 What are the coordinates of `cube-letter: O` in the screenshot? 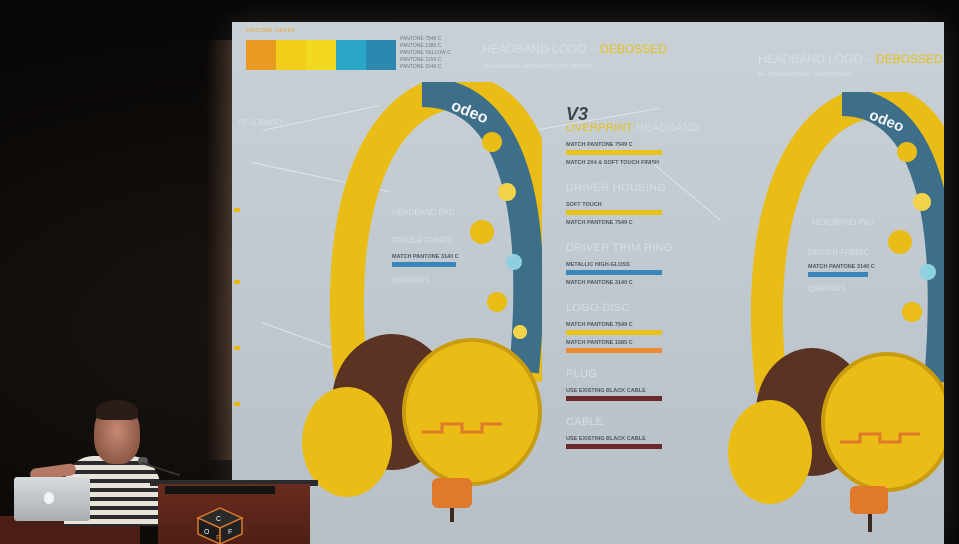 It's located at (207, 532).